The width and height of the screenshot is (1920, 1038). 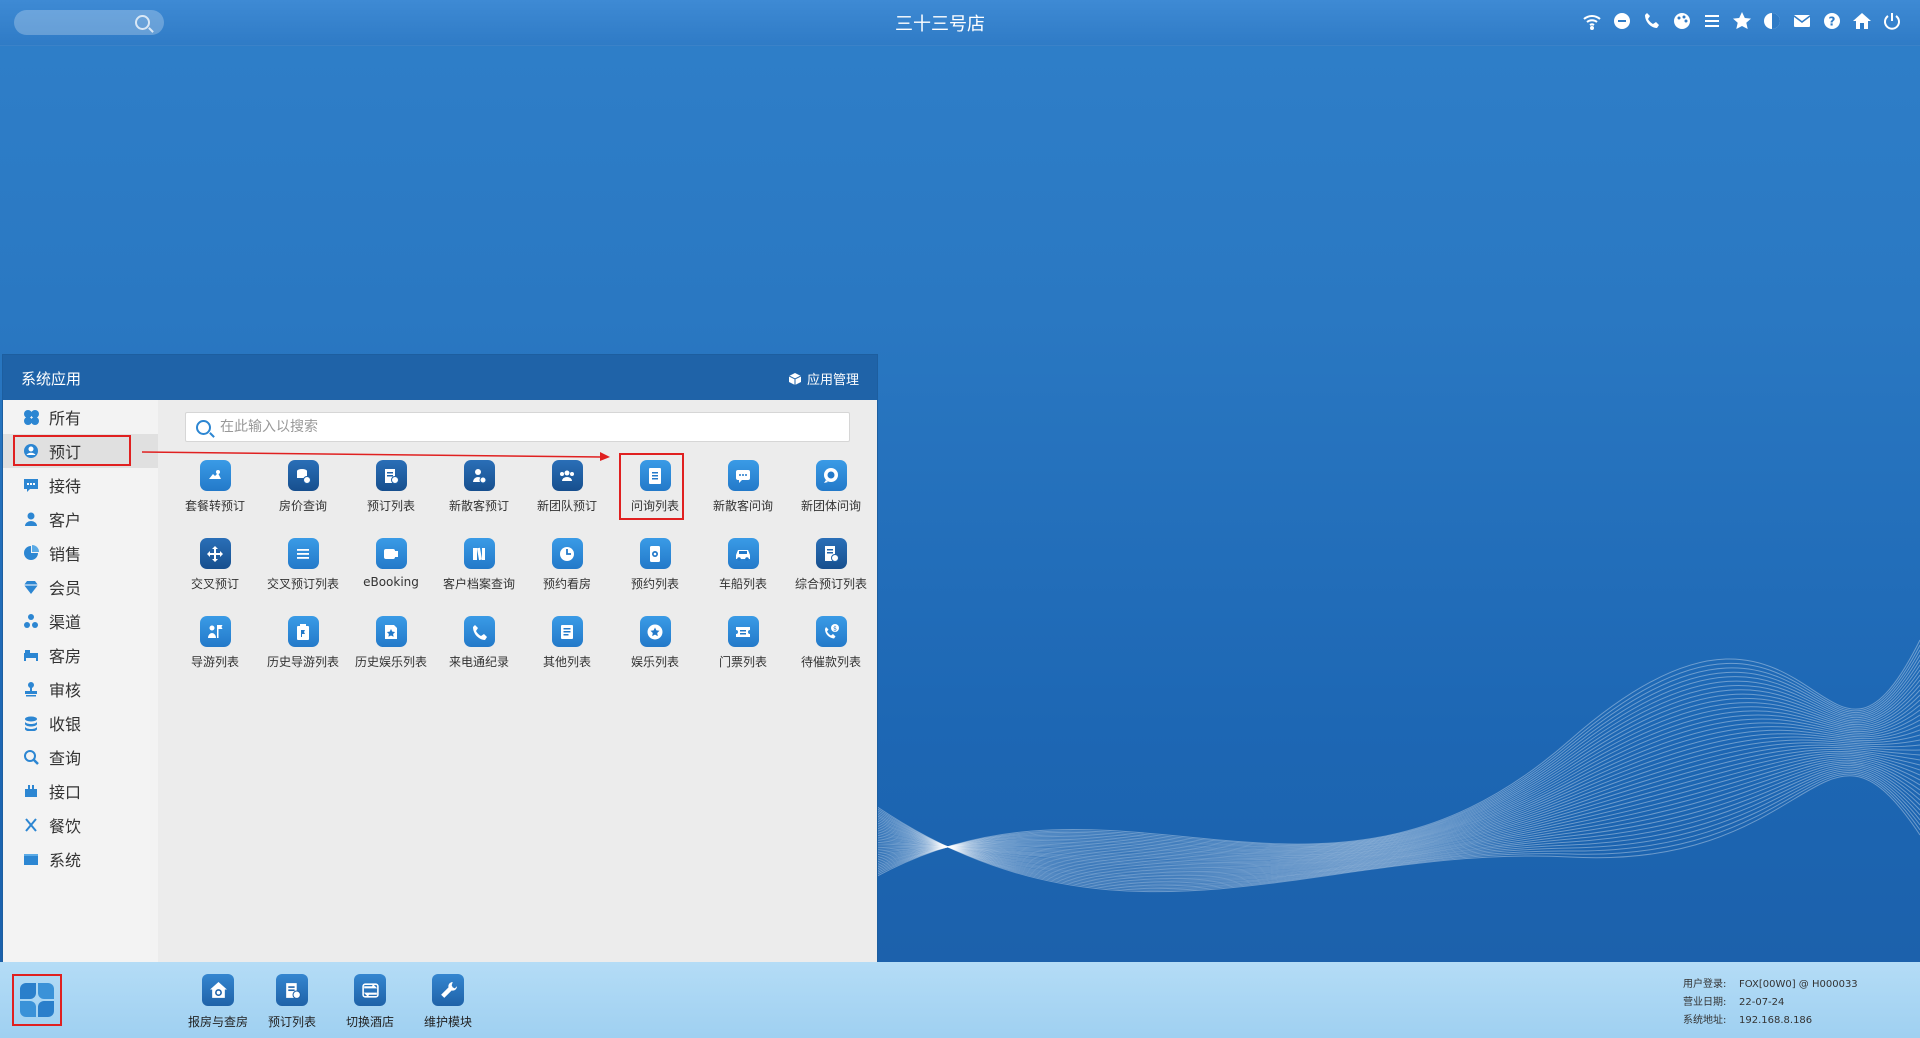 What do you see at coordinates (831, 495) in the screenshot?
I see `app-tile: 新团体问询` at bounding box center [831, 495].